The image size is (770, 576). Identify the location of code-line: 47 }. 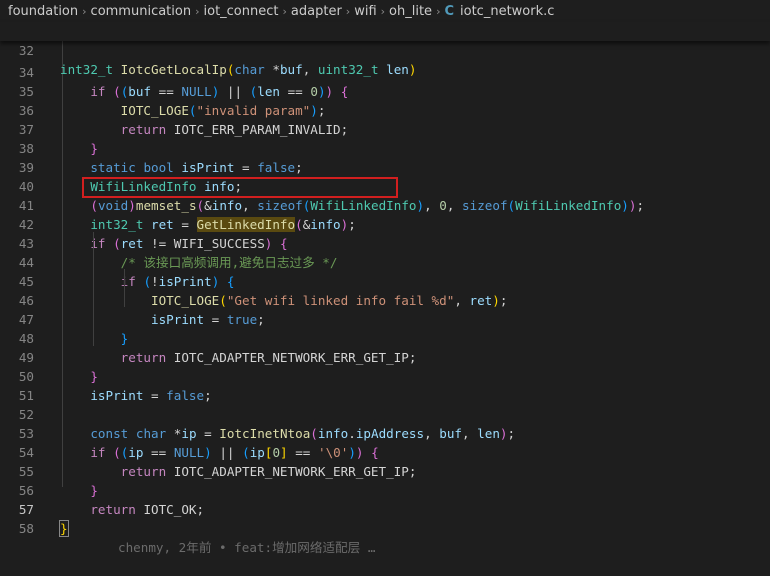
(385, 318).